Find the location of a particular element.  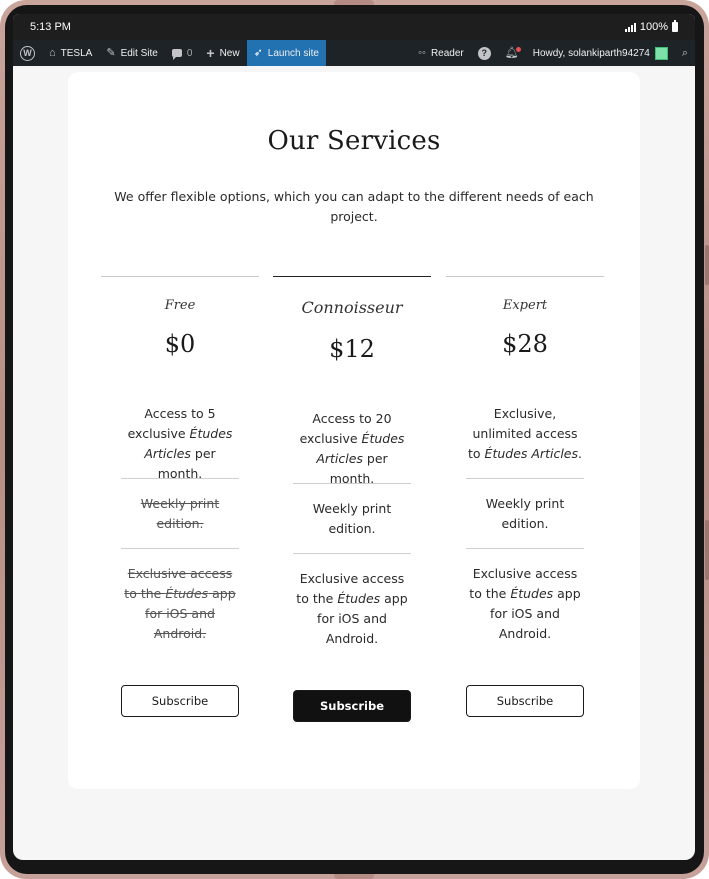

site-name-menu: ⌂ TESLA is located at coordinates (70, 53).